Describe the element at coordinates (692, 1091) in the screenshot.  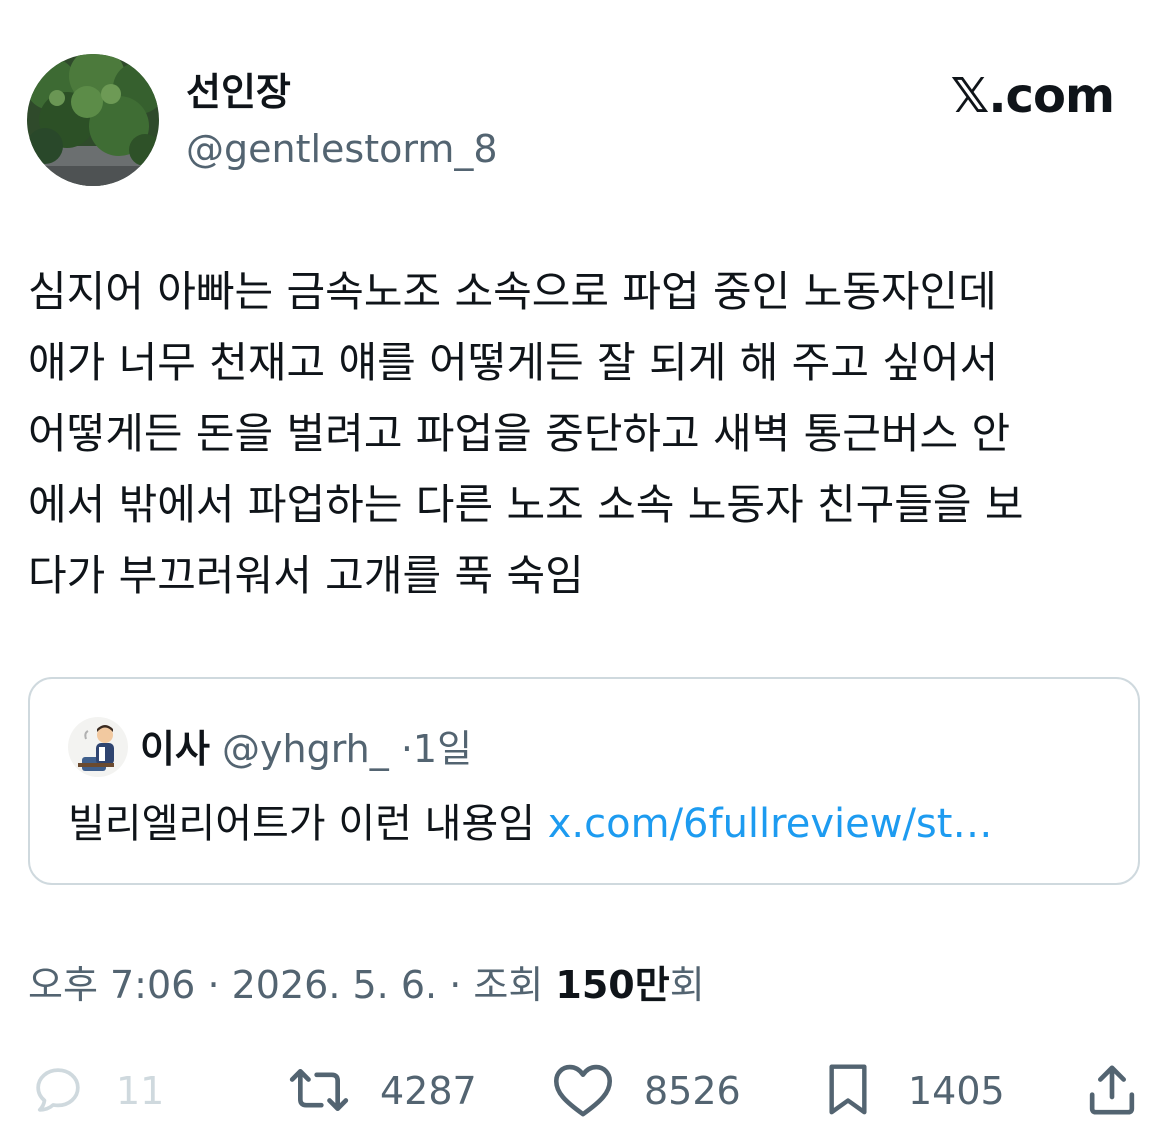
I see `like-count: 8526` at that location.